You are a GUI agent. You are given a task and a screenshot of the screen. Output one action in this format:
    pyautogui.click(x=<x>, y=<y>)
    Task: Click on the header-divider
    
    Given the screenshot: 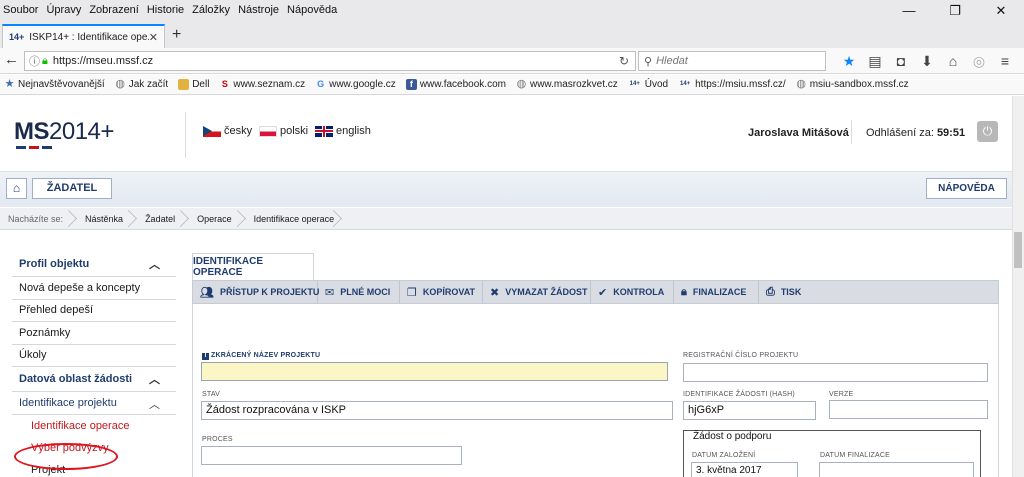 What is the action you would take?
    pyautogui.click(x=185, y=135)
    